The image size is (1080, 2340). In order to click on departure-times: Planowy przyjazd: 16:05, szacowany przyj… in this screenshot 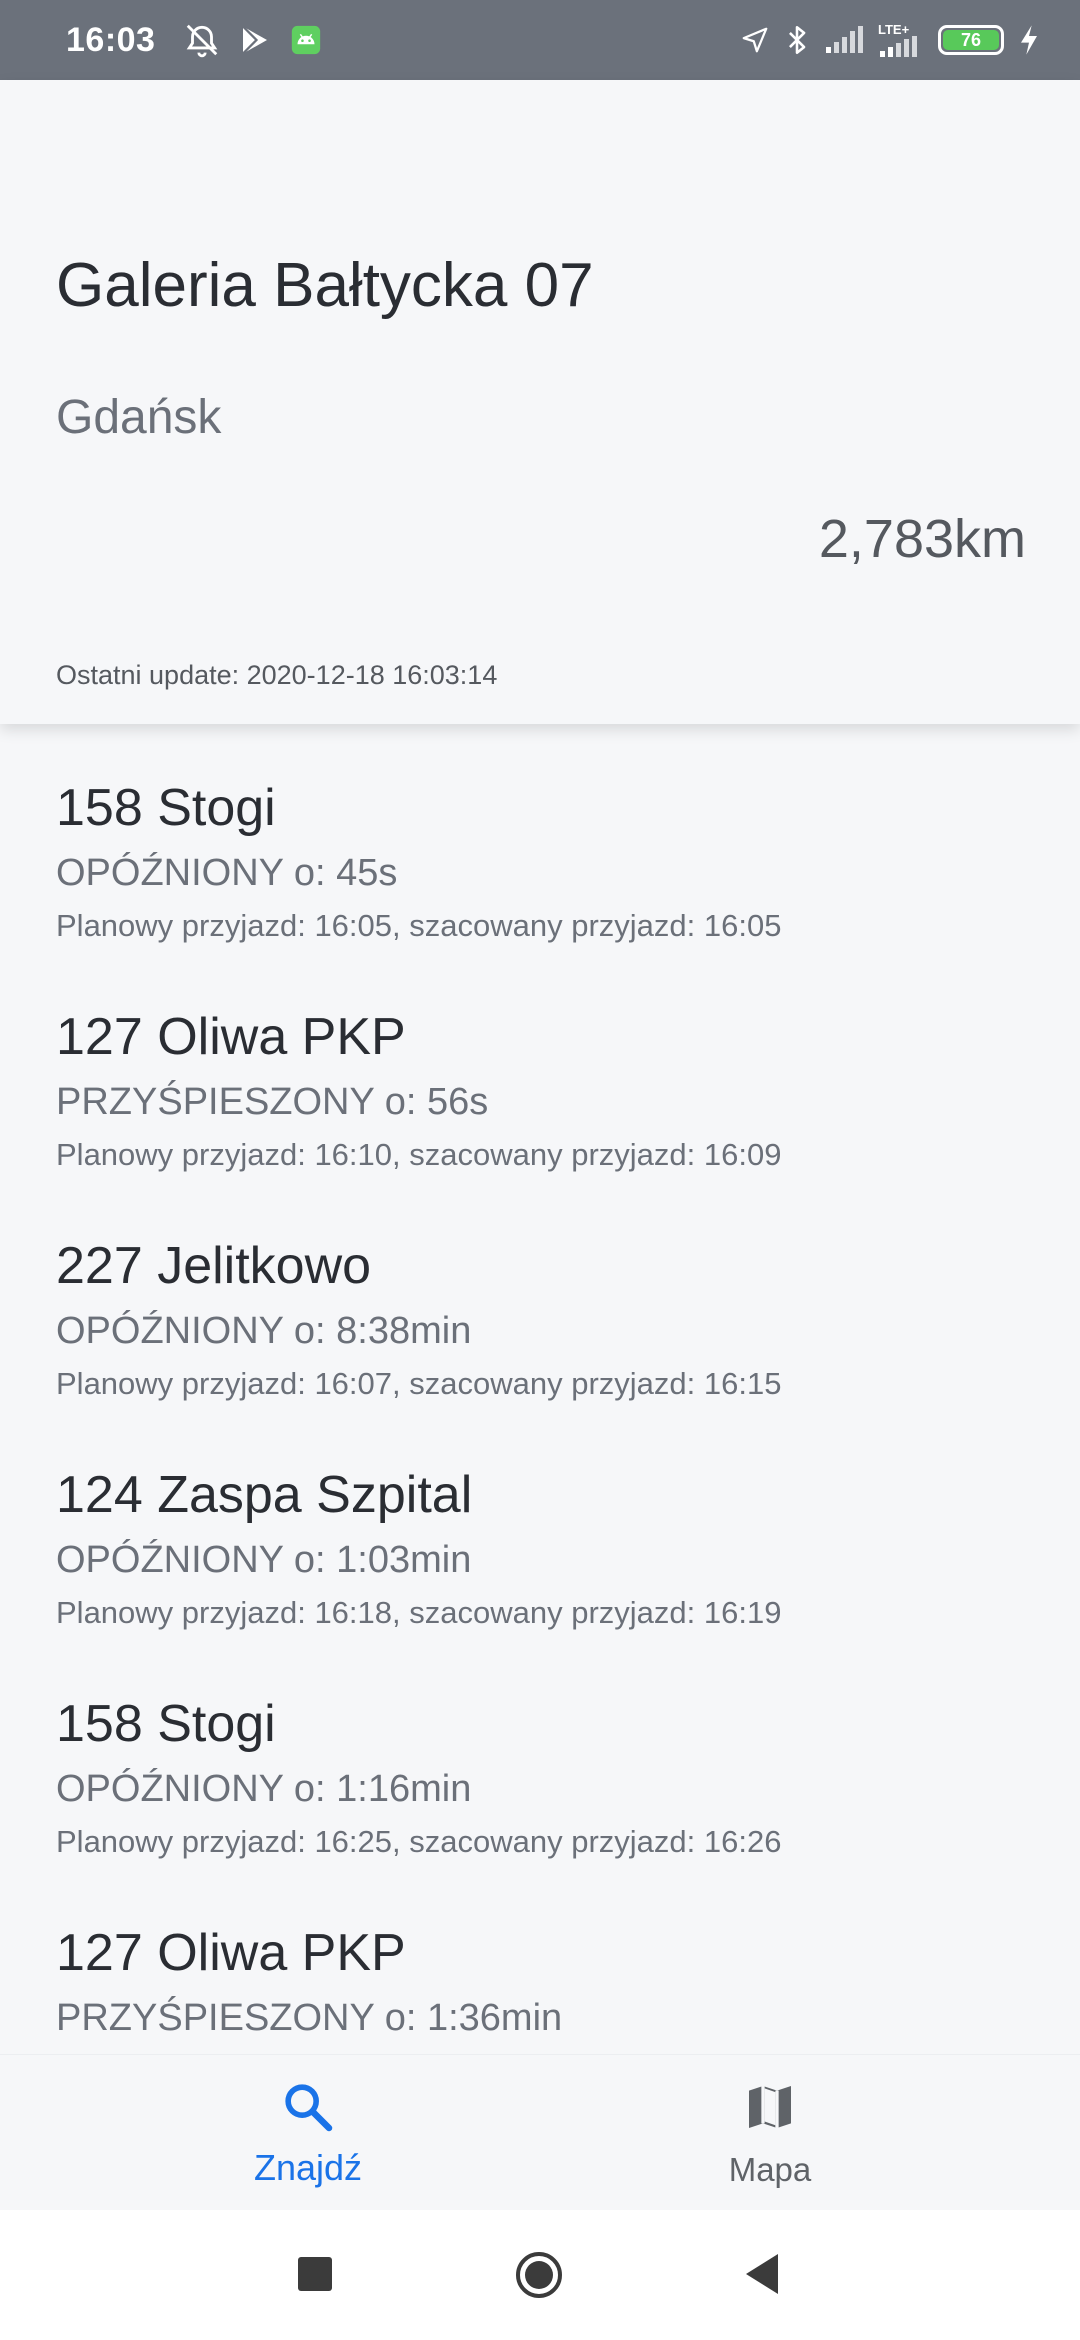, I will do `click(419, 925)`.